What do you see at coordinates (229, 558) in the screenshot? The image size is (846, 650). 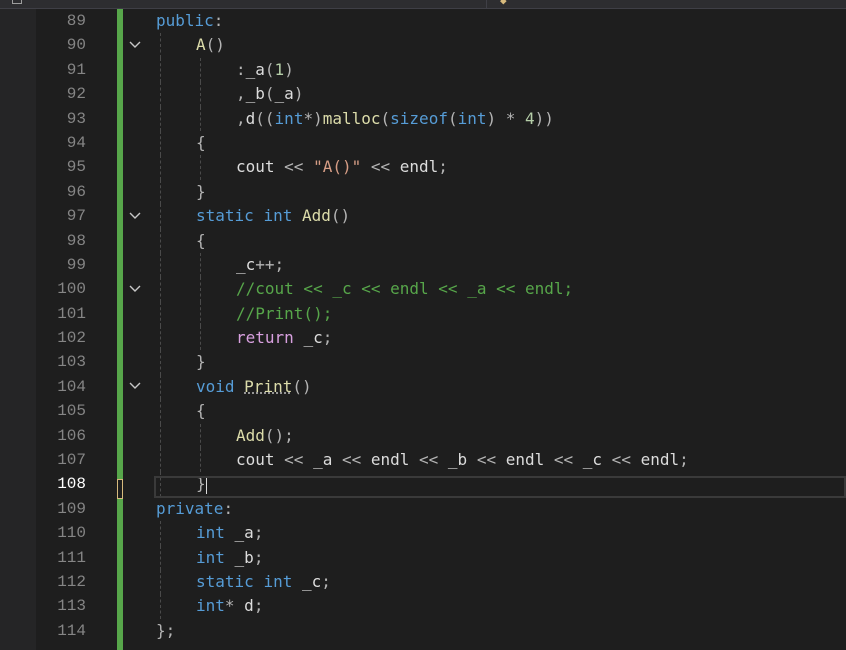 I see `code-text: int _b;` at bounding box center [229, 558].